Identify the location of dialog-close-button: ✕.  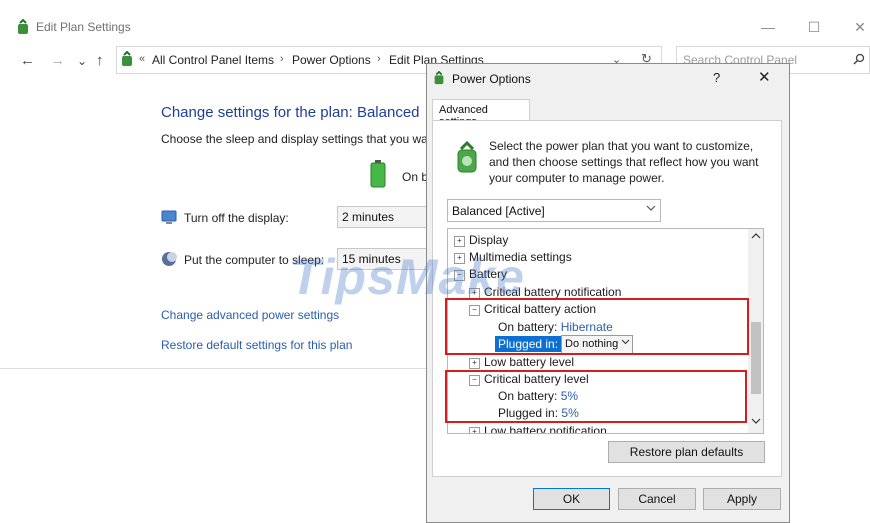
(764, 77).